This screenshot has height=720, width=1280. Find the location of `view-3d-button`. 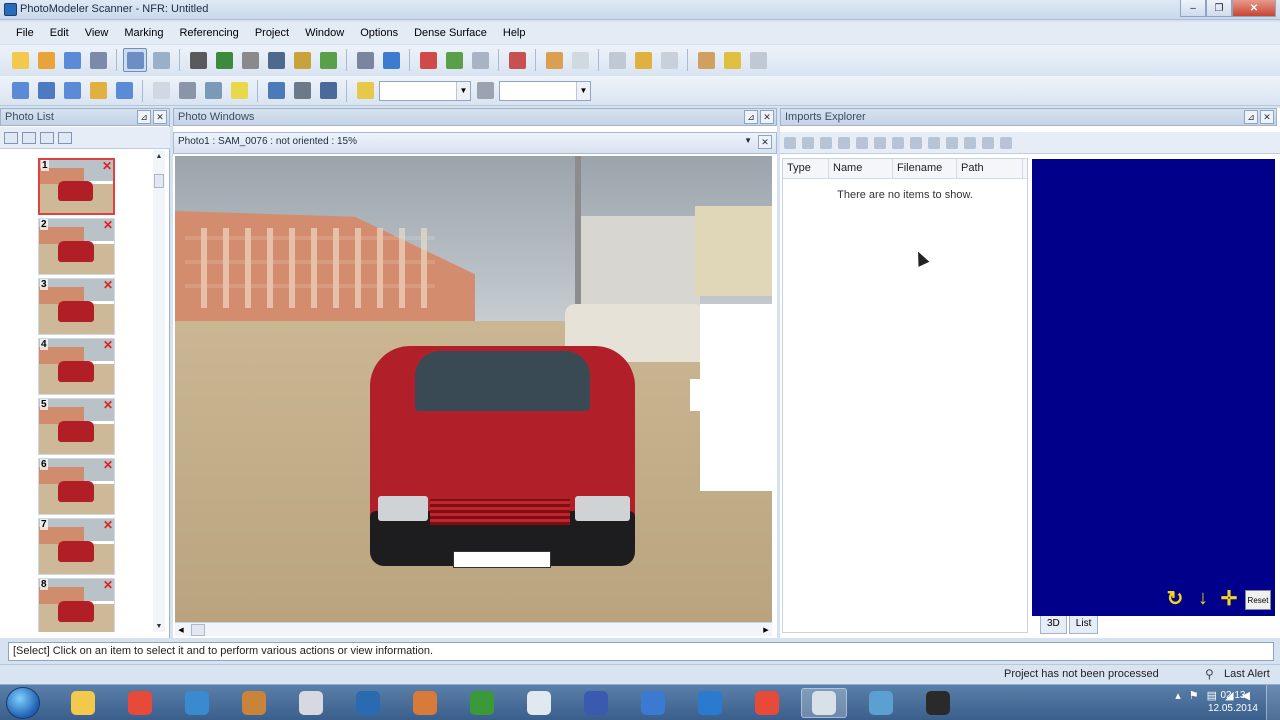

view-3d-button is located at coordinates (46, 91).